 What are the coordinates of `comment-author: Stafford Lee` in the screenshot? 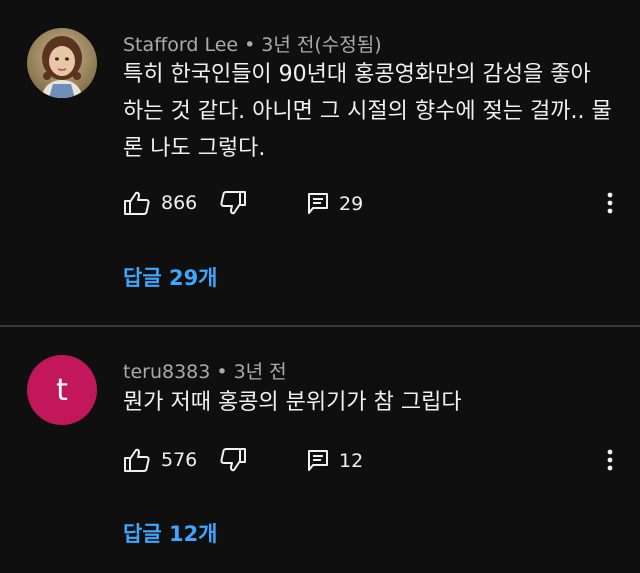 It's located at (180, 45).